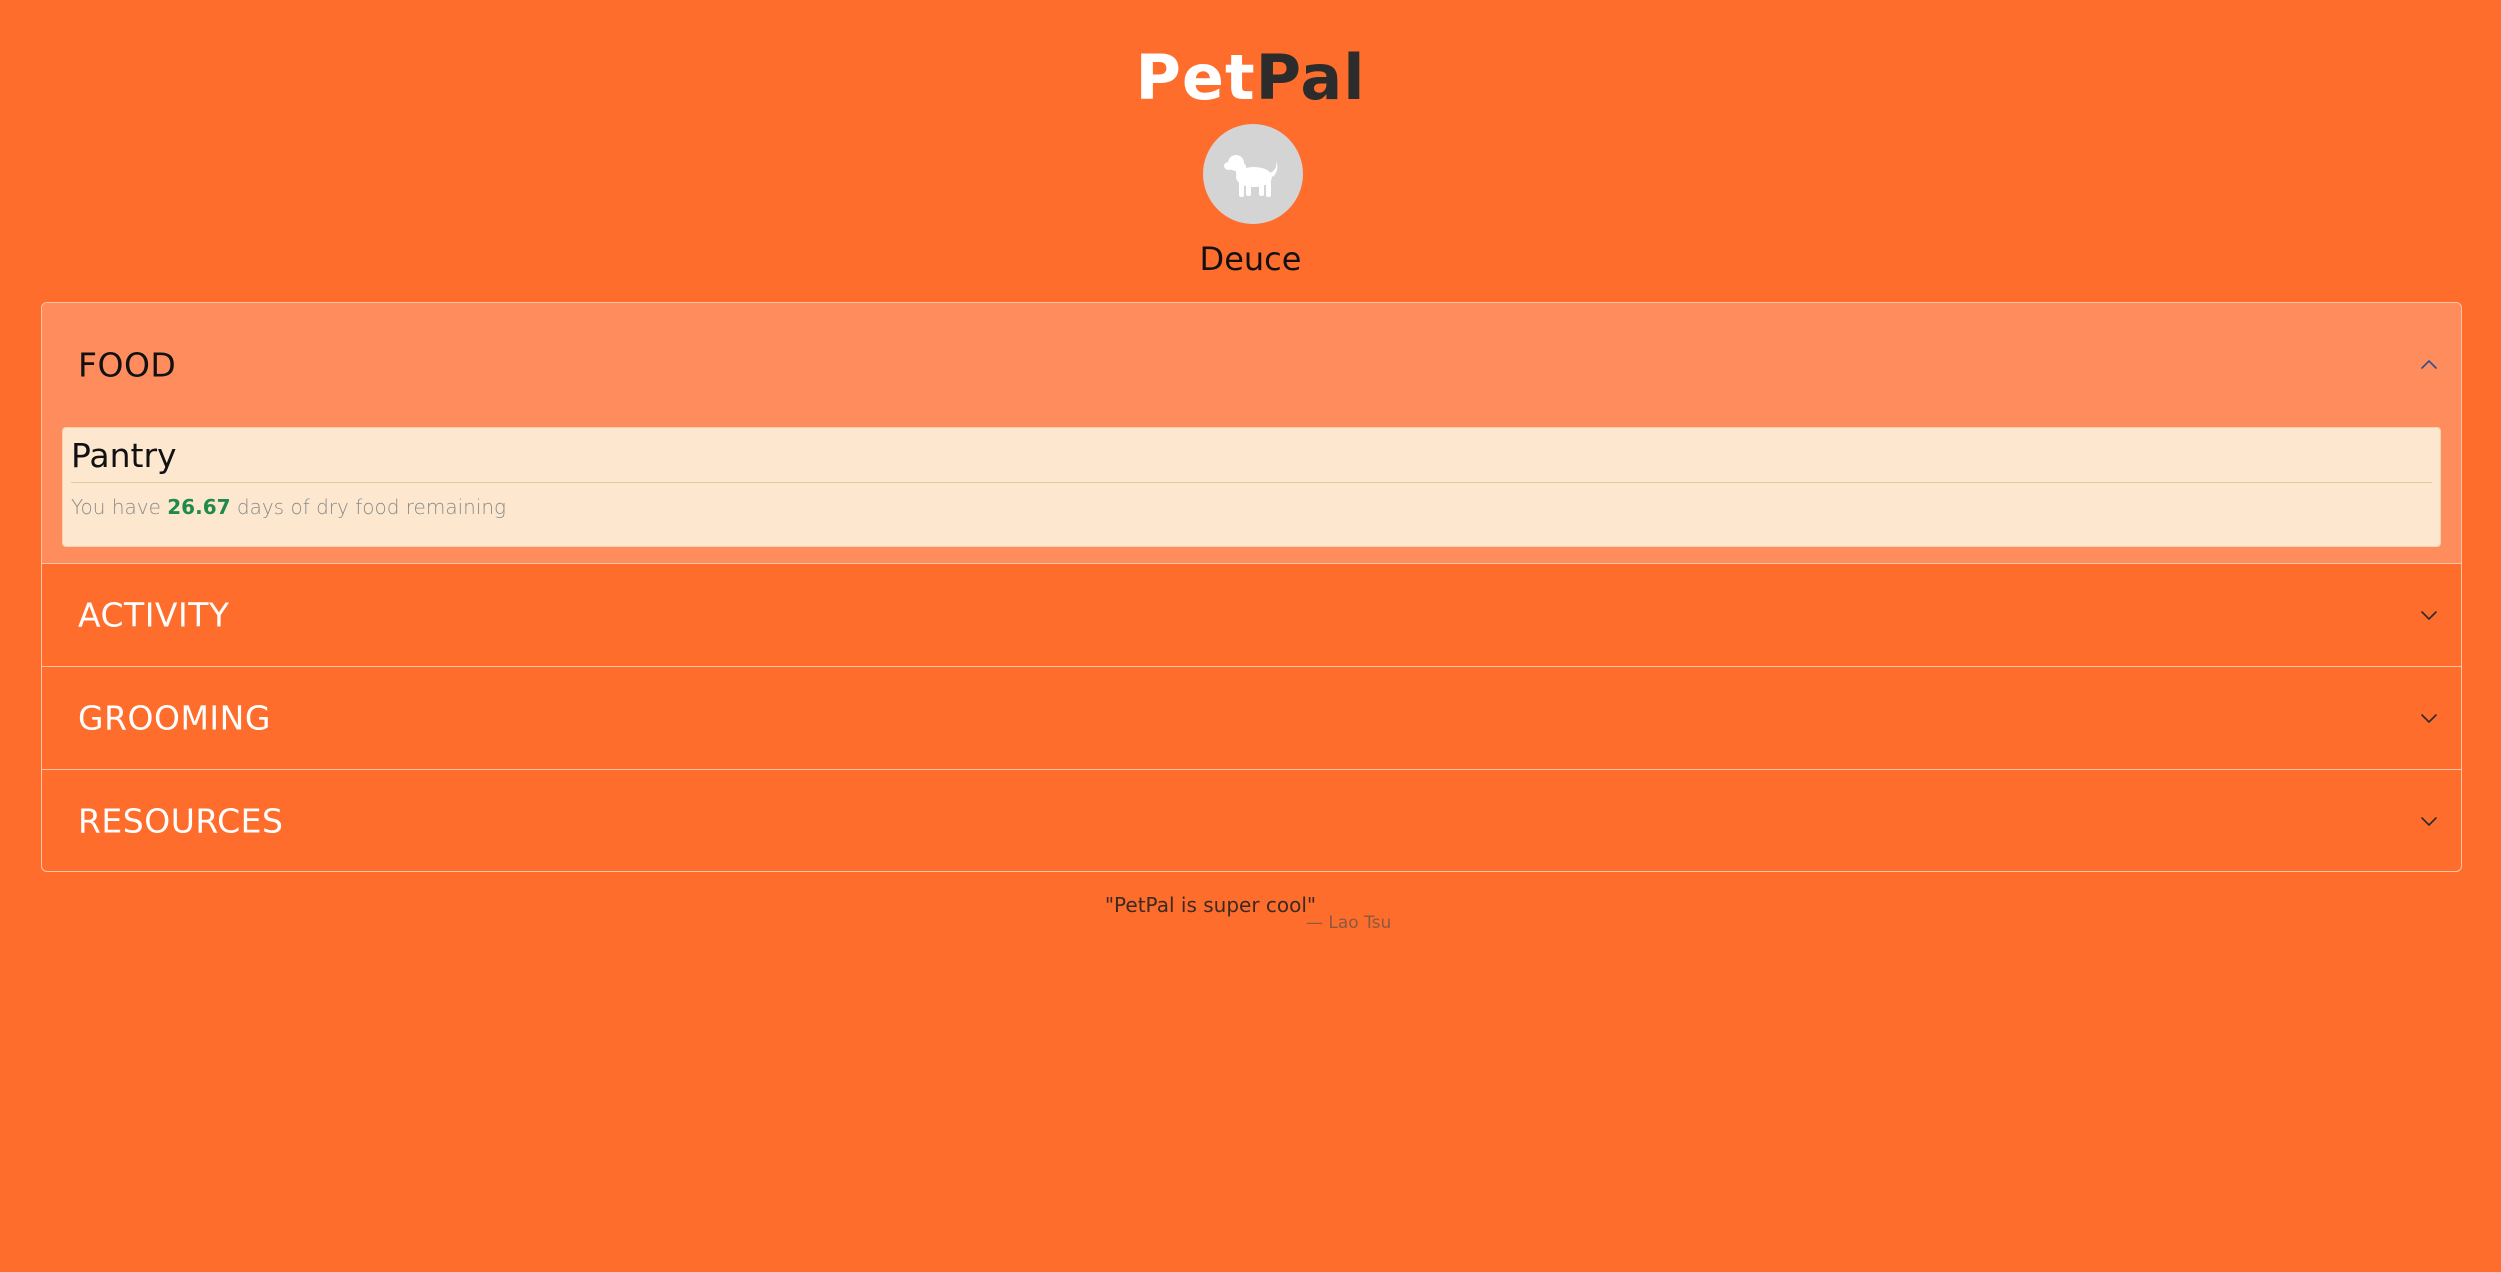  I want to click on pantry-text-before: You have, so click(119, 507).